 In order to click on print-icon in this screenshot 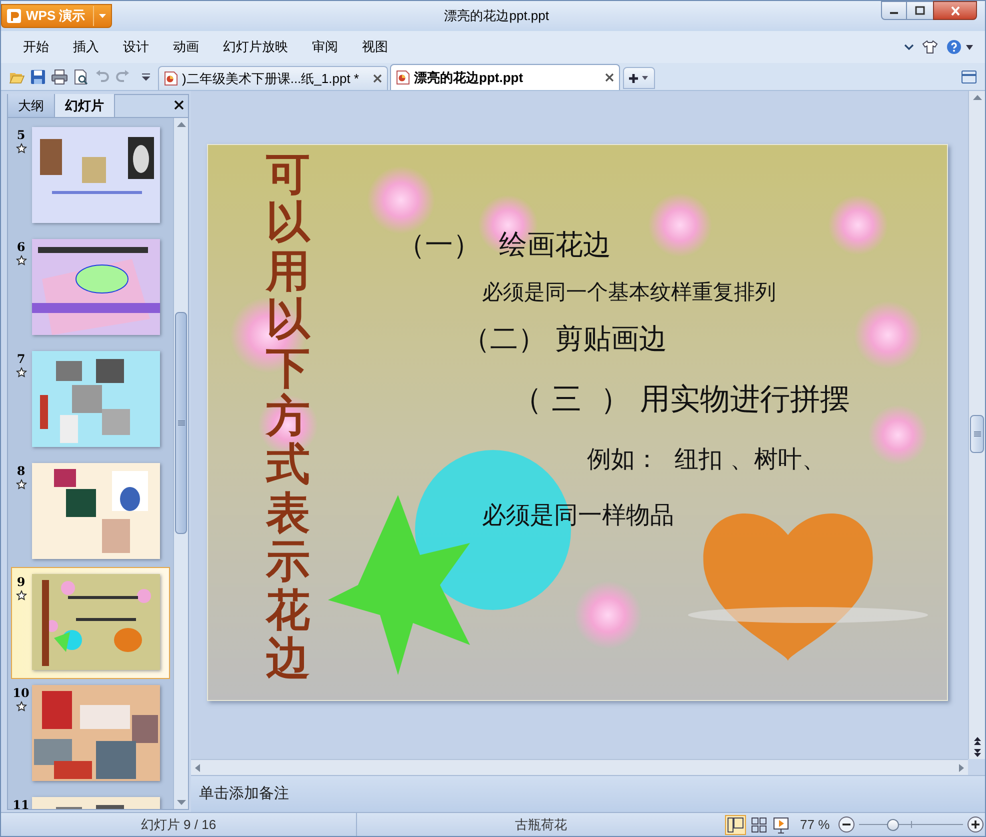, I will do `click(59, 77)`.